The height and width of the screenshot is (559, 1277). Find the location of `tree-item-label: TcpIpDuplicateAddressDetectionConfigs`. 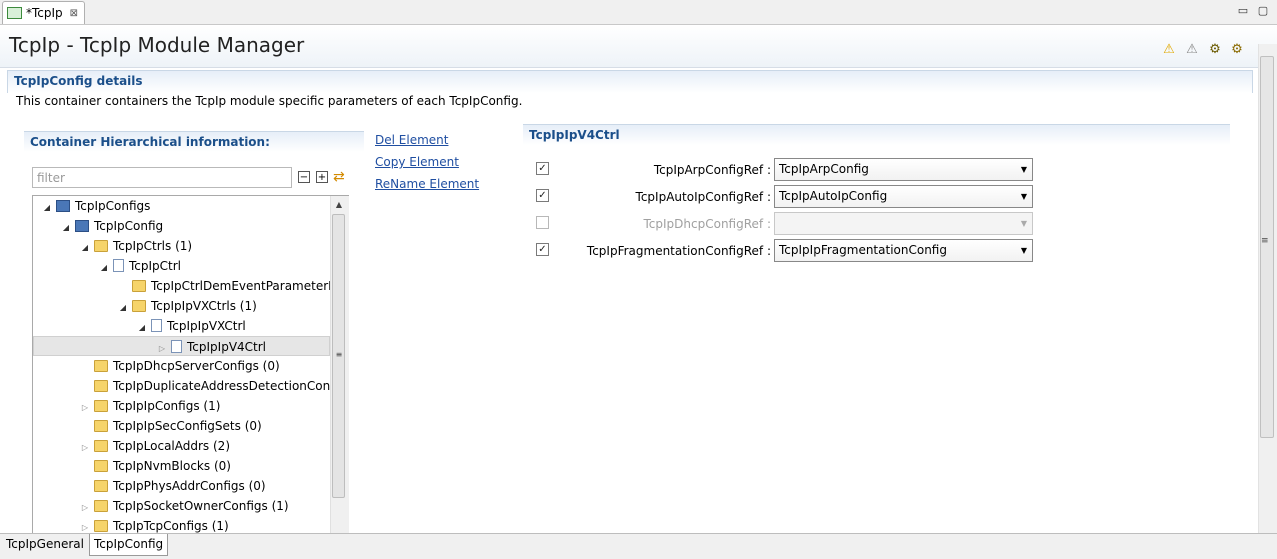

tree-item-label: TcpIpDuplicateAddressDetectionConfigs is located at coordinates (231, 386).